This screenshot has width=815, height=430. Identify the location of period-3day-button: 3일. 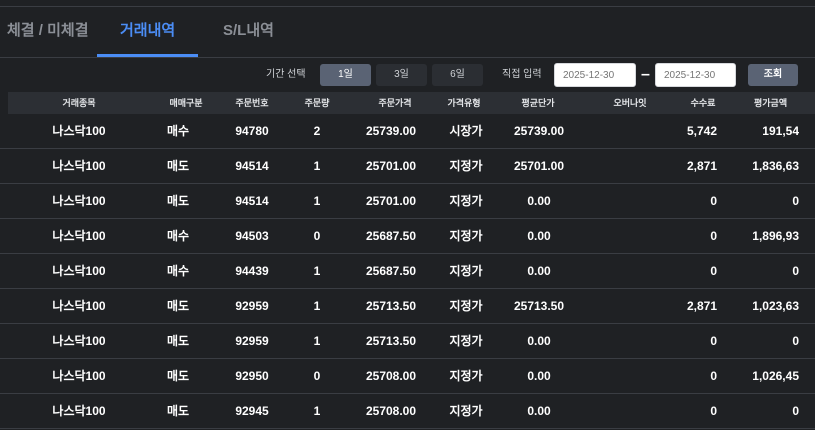
(401, 75).